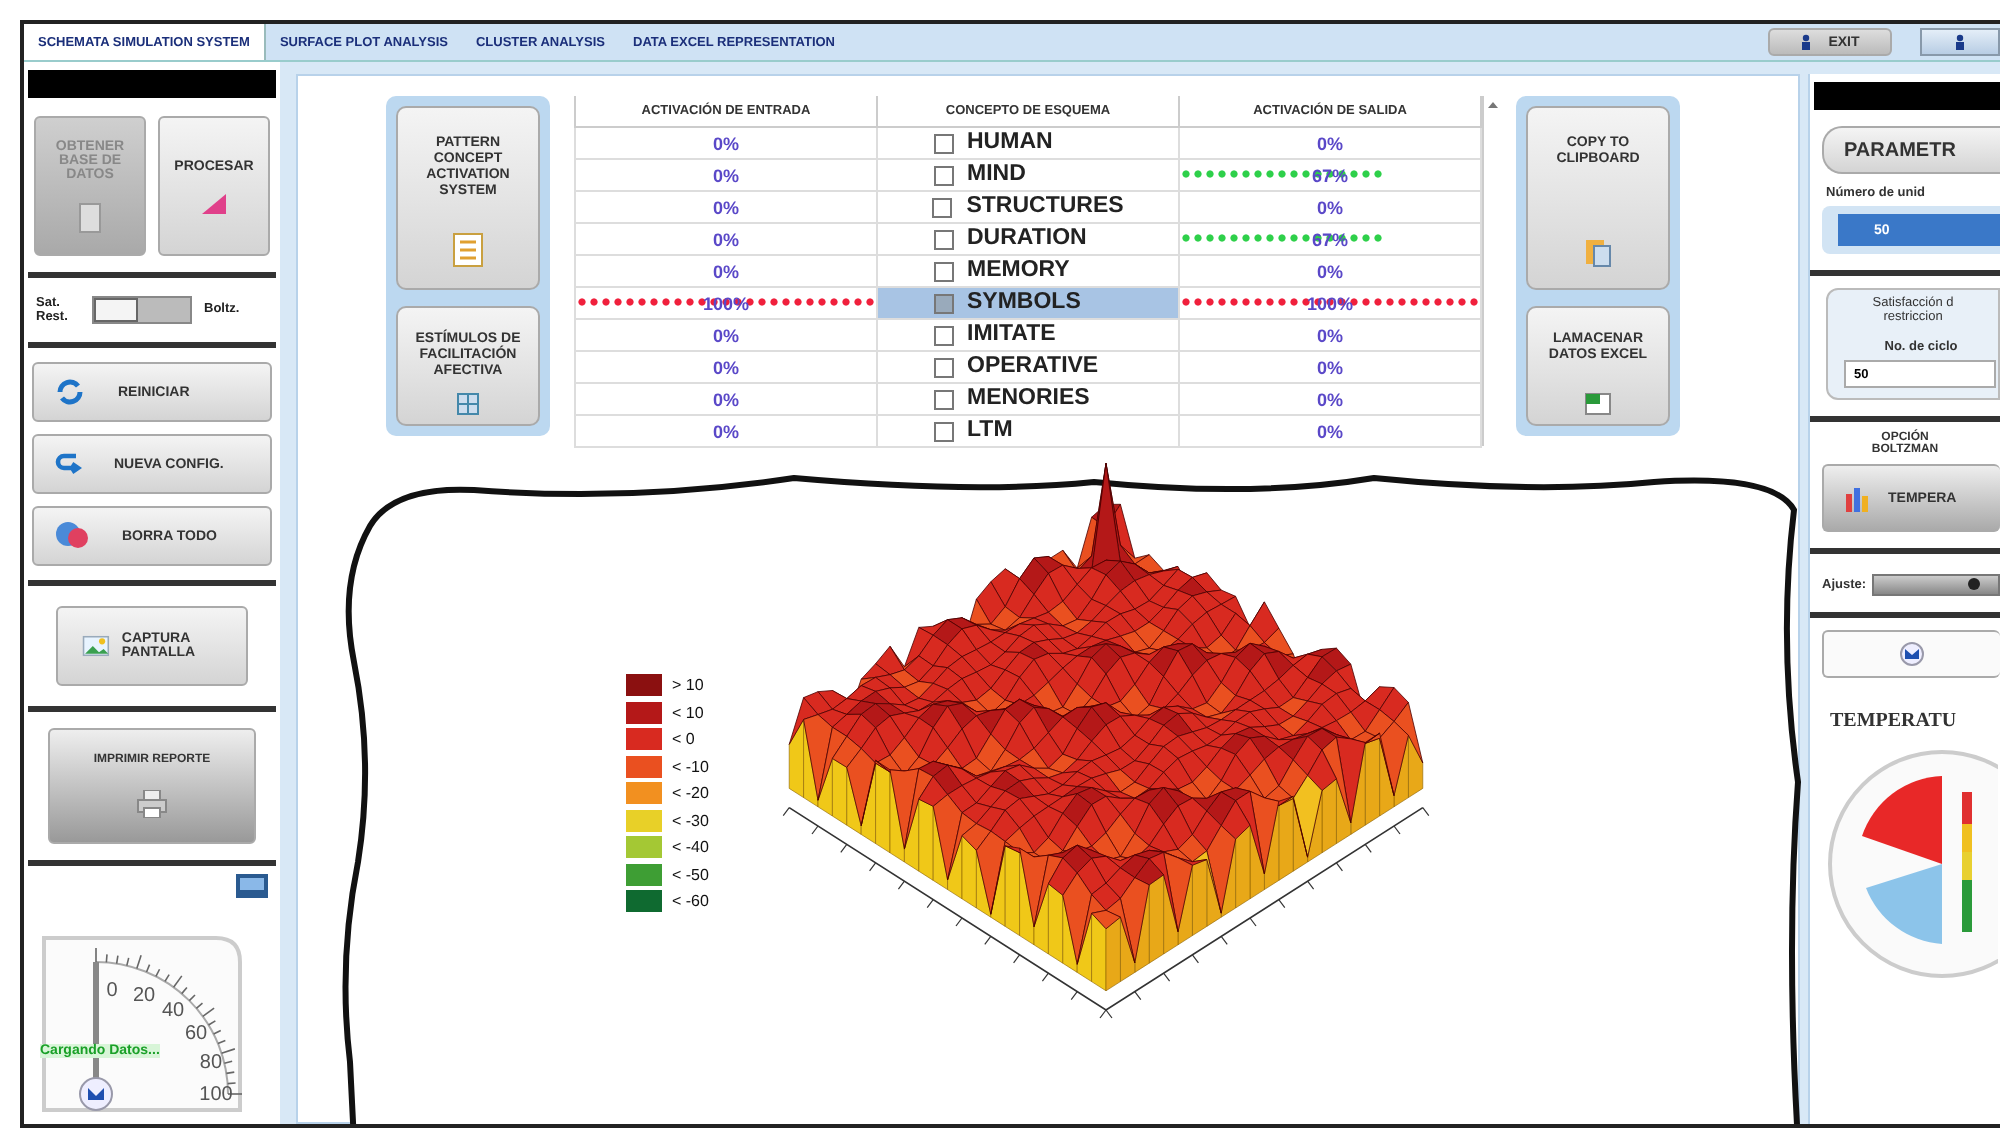 The width and height of the screenshot is (2000, 1130). I want to click on triangle-icon, so click(214, 203).